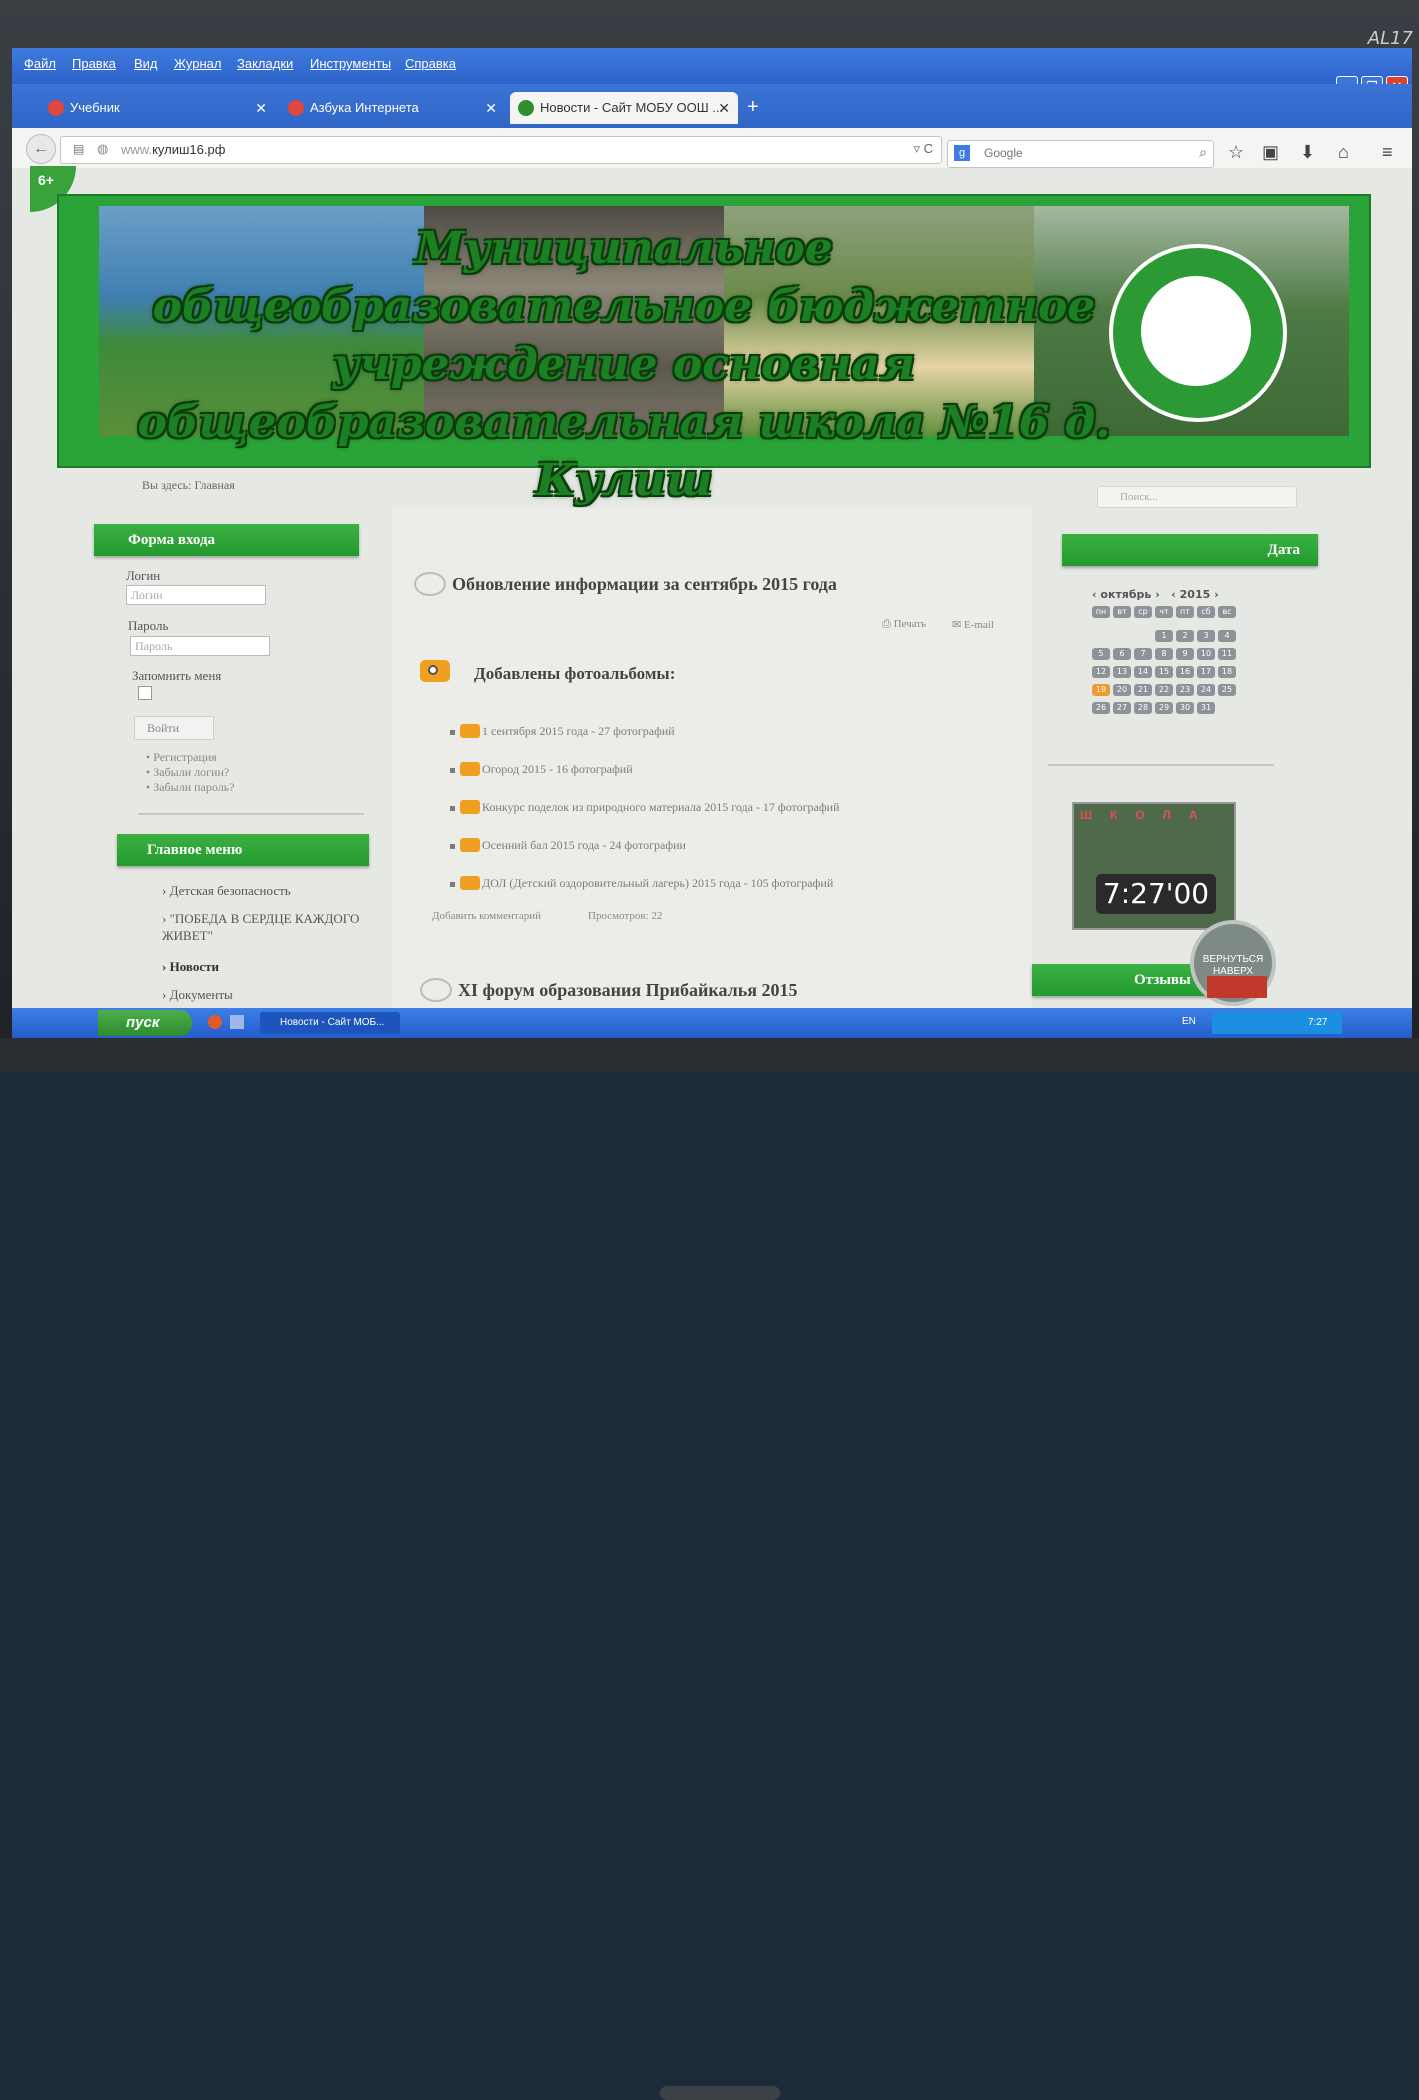  I want to click on menu-item-news: › Новости, so click(262, 966).